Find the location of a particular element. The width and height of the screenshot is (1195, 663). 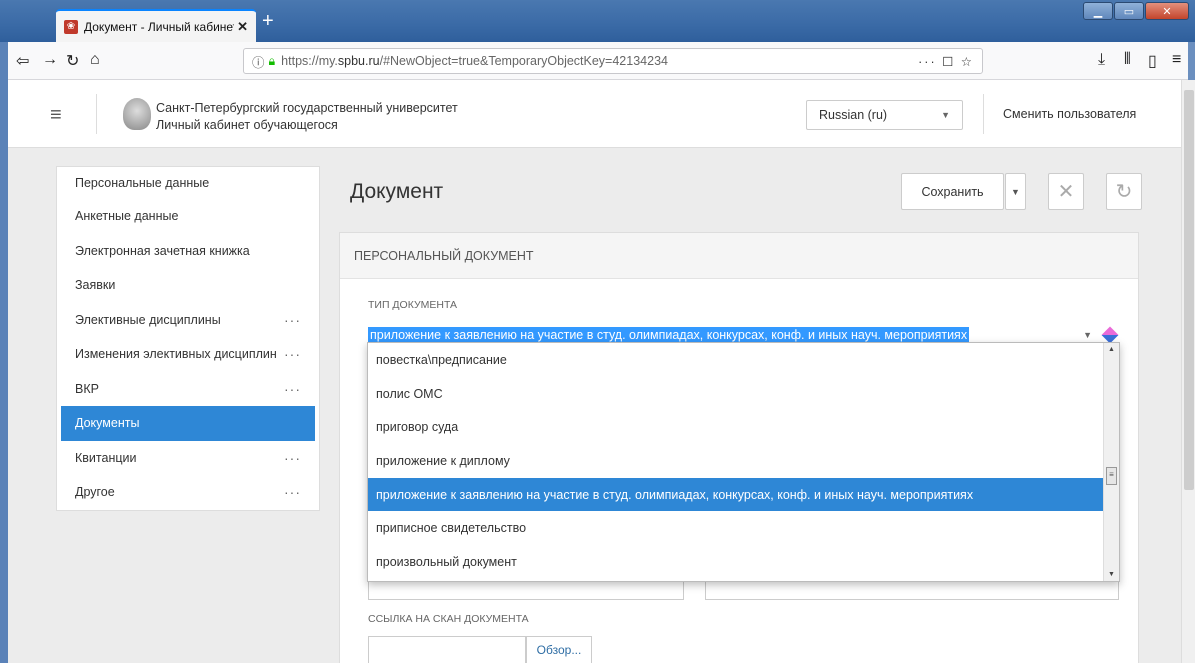

language-value: Russian (ru) is located at coordinates (853, 115).